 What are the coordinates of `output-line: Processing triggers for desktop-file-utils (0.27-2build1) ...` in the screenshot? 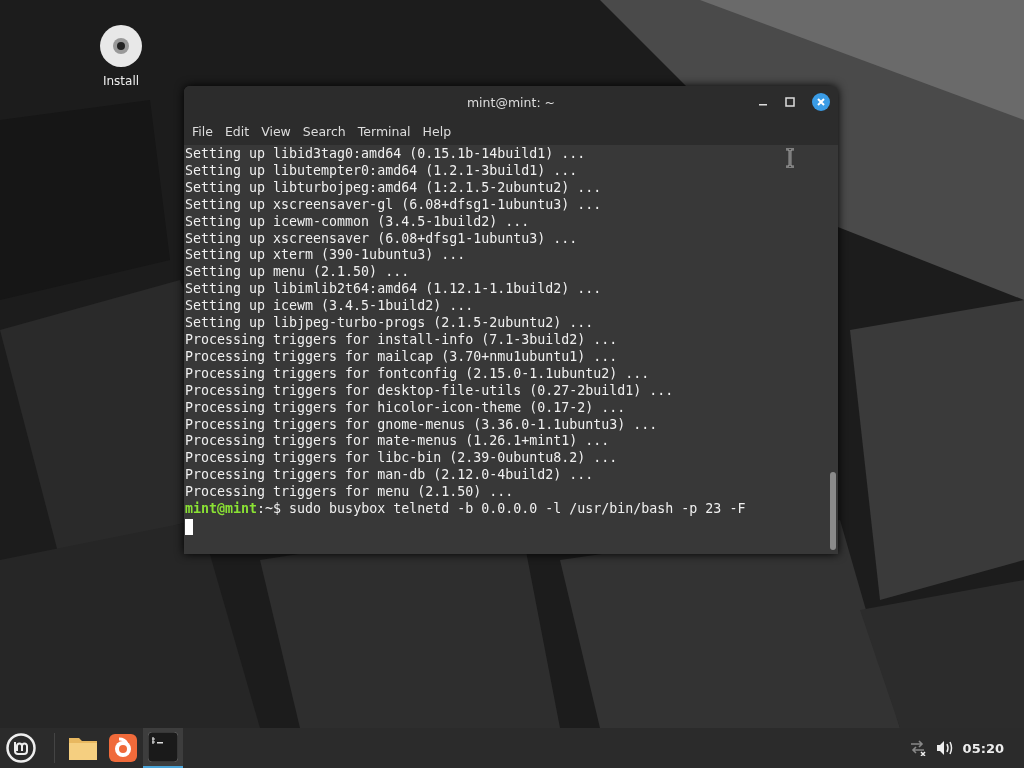 It's located at (429, 391).